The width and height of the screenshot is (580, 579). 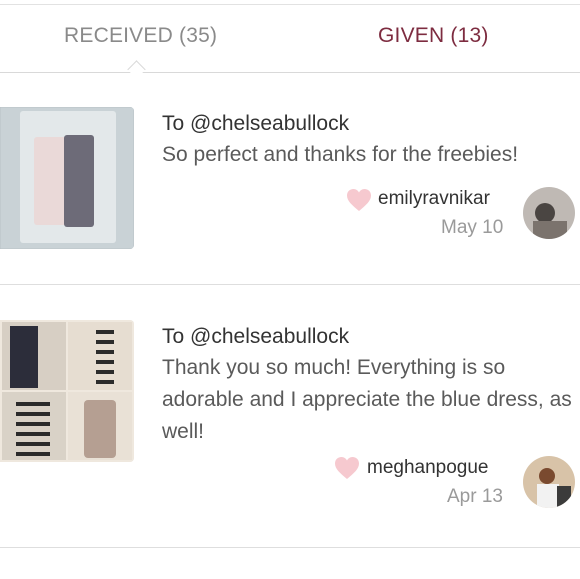 I want to click on note-message: So perfect and thanks for the freebies!, so click(x=340, y=154).